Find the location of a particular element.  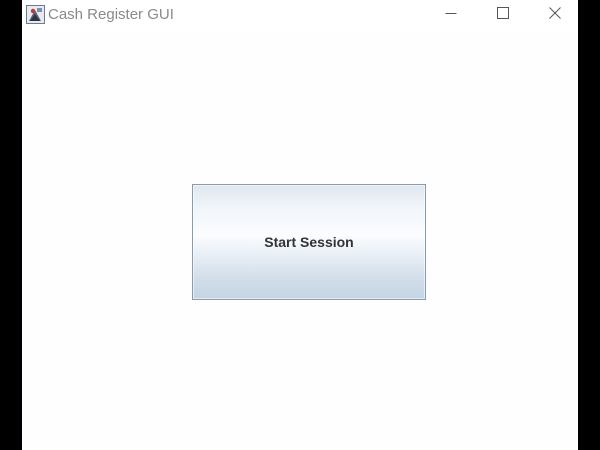

window-title: Cash Register GUI is located at coordinates (111, 14).